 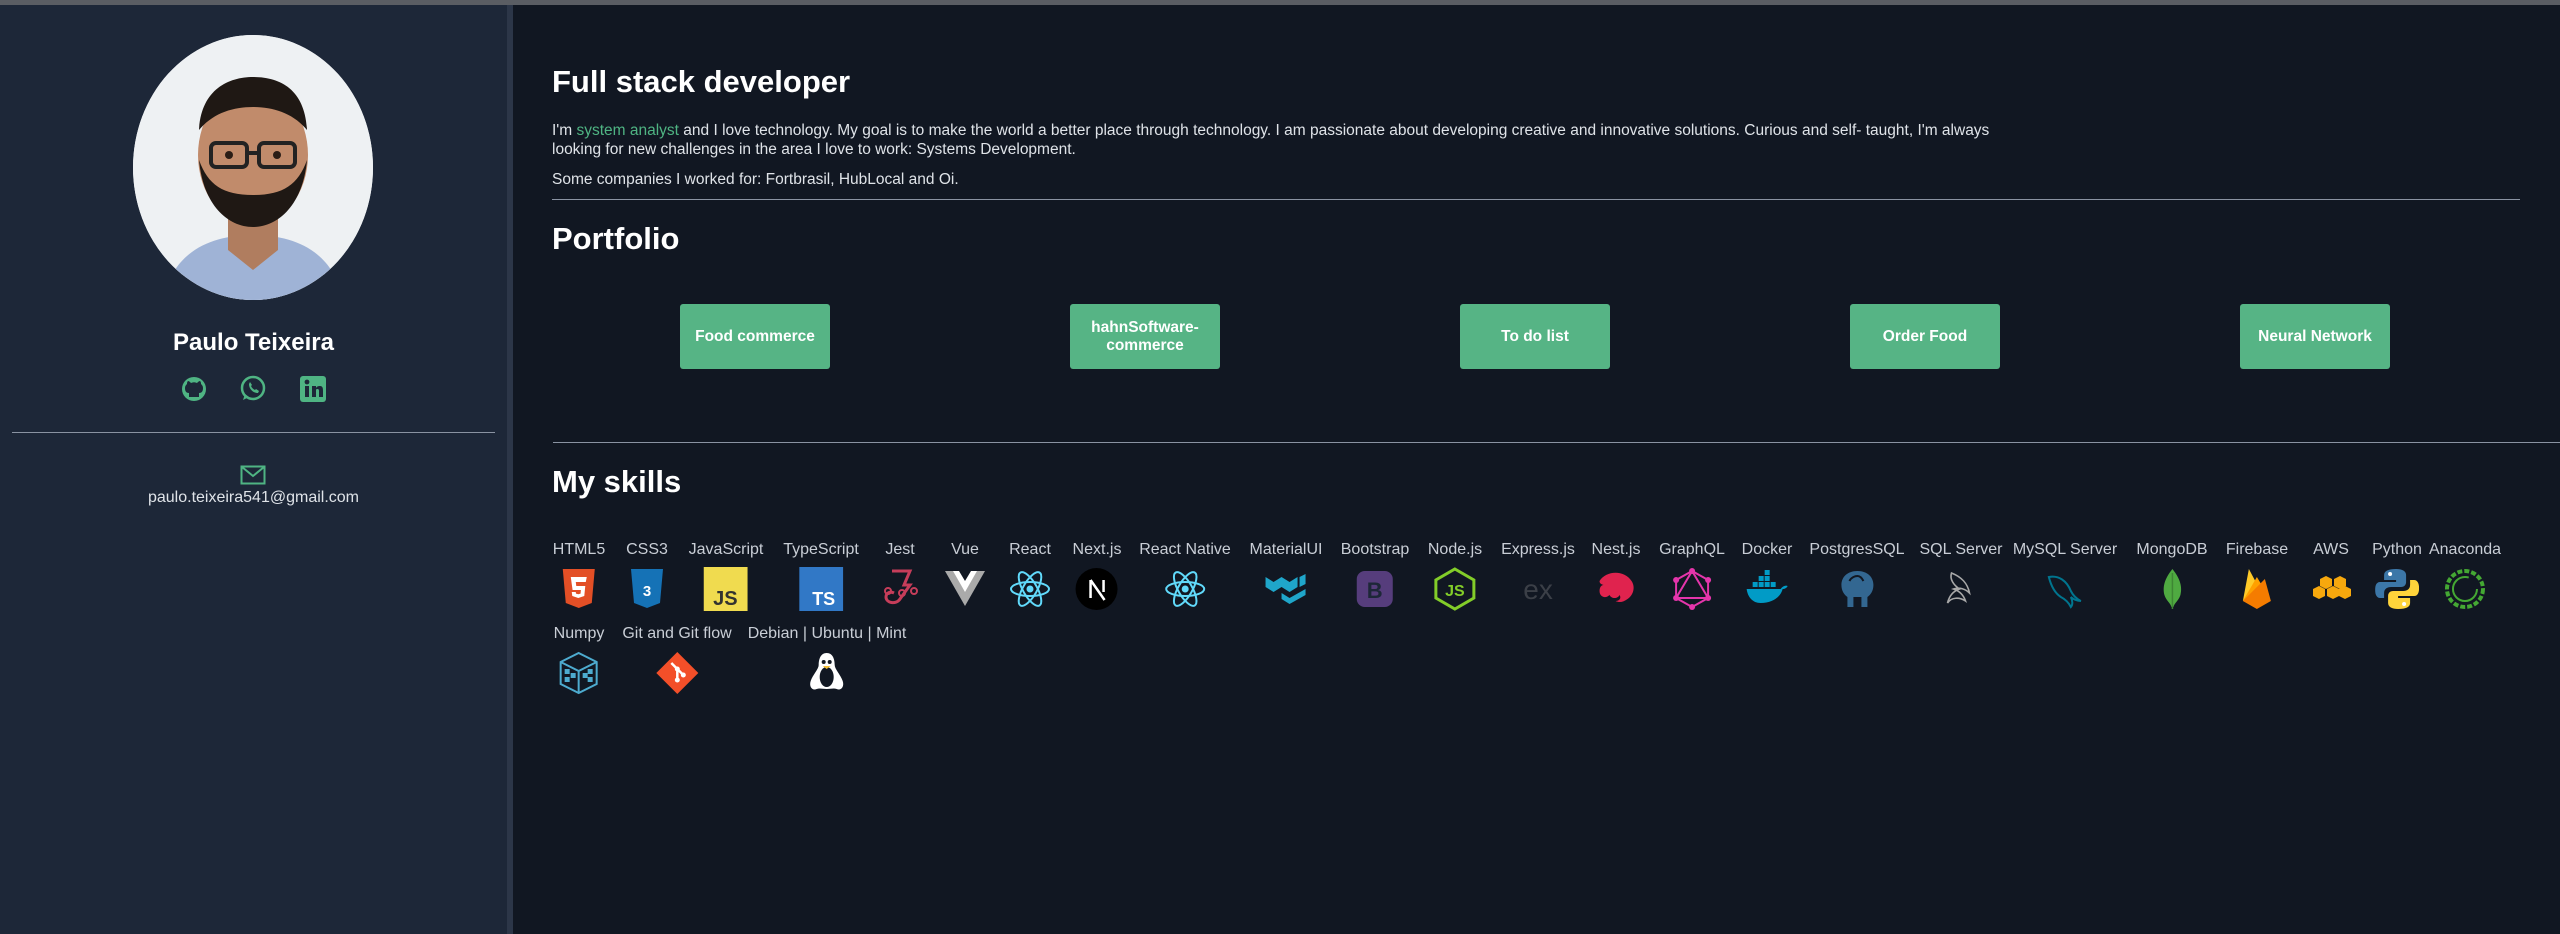 I want to click on skill-label: Numpy, so click(x=579, y=633).